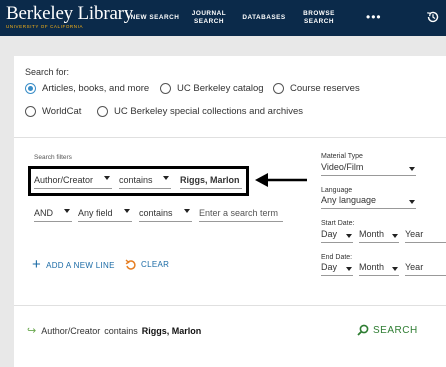 The height and width of the screenshot is (367, 446). What do you see at coordinates (372, 267) in the screenshot?
I see `end-month-value: Month` at bounding box center [372, 267].